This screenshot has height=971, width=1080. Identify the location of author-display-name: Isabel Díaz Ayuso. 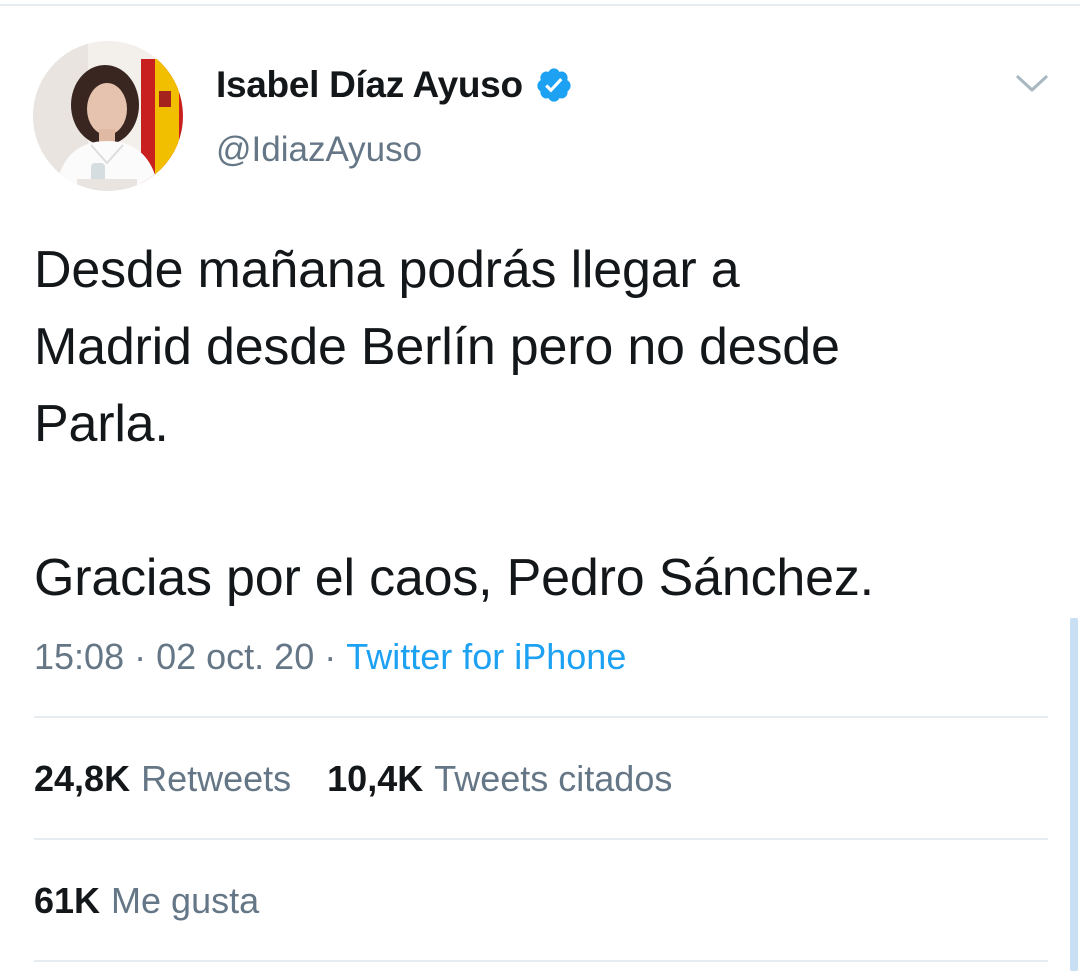
(369, 84).